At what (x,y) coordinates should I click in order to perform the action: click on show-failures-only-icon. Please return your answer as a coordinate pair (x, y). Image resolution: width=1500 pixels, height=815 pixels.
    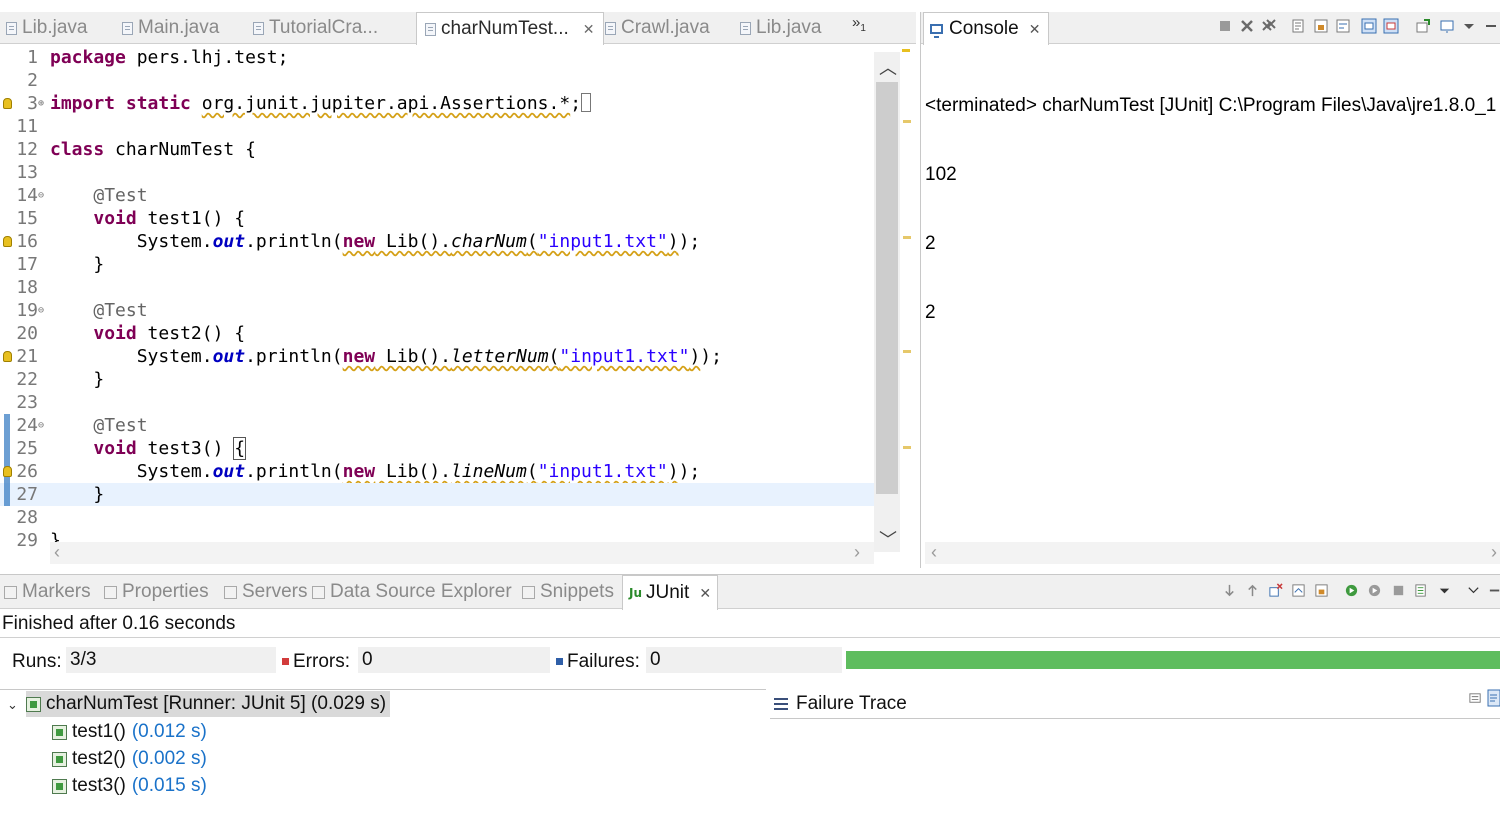
    Looking at the image, I should click on (1275, 590).